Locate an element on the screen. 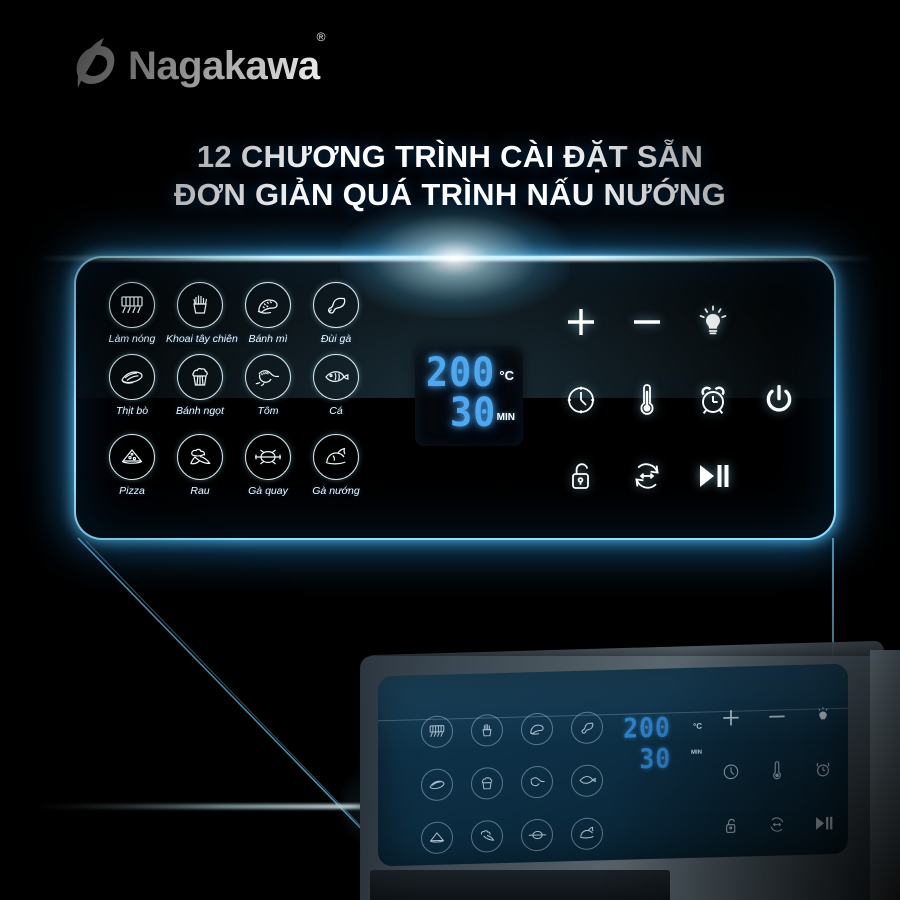  clock-icon is located at coordinates (581, 400).